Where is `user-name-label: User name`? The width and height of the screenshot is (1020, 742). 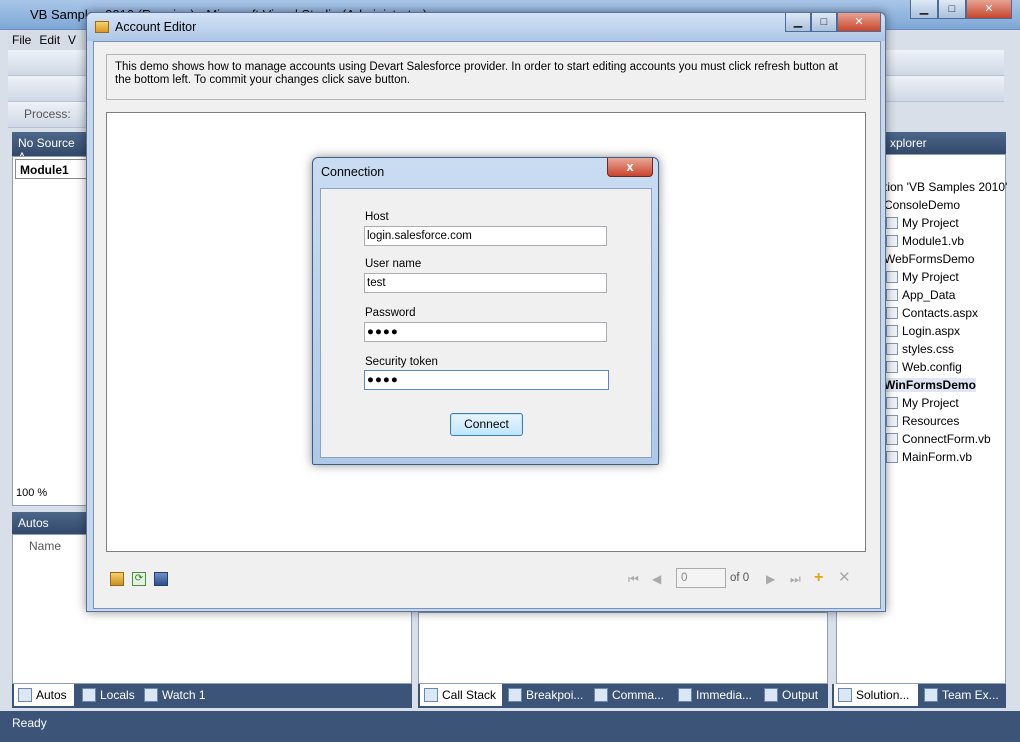 user-name-label: User name is located at coordinates (393, 264).